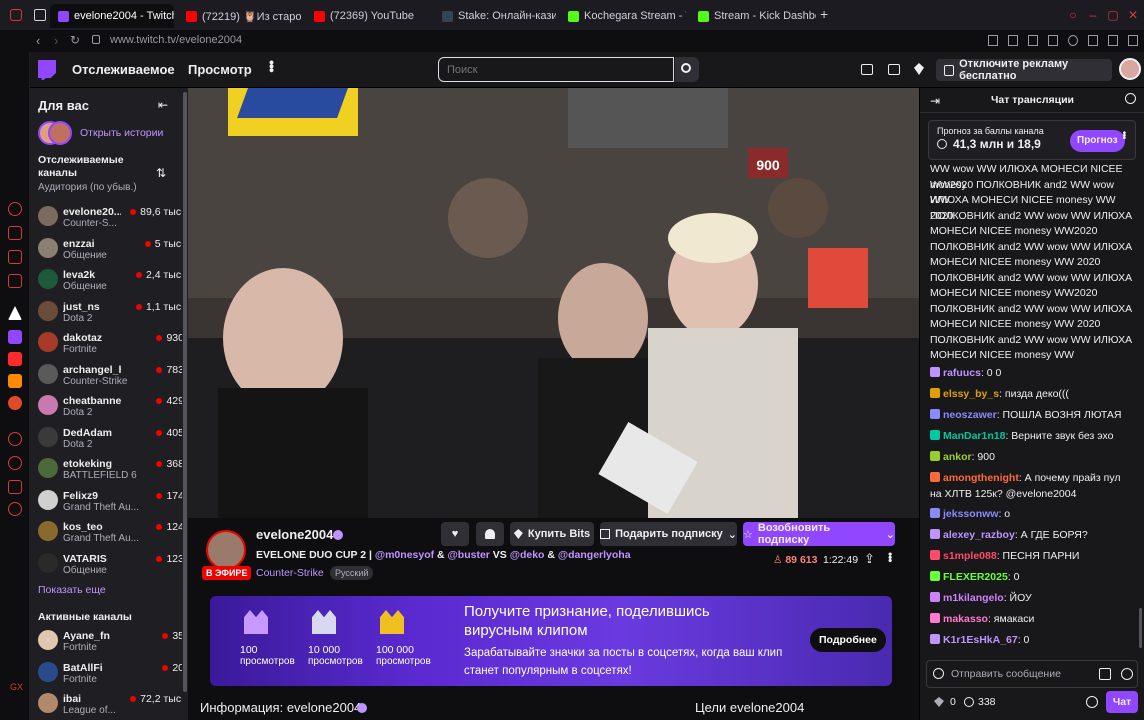 The width and height of the screenshot is (1144, 720). I want to click on channel-item: dakotaz Fortnite 930, so click(111, 344).